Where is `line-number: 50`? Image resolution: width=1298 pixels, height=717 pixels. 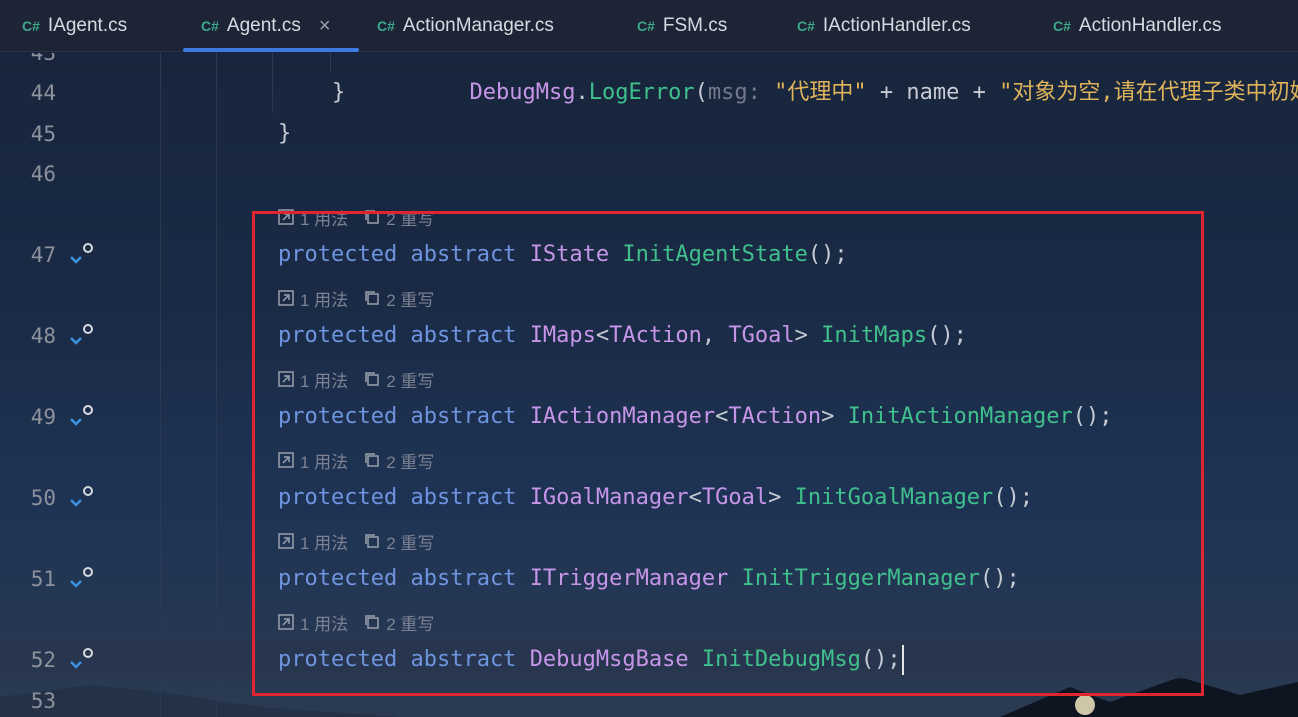 line-number: 50 is located at coordinates (43, 498).